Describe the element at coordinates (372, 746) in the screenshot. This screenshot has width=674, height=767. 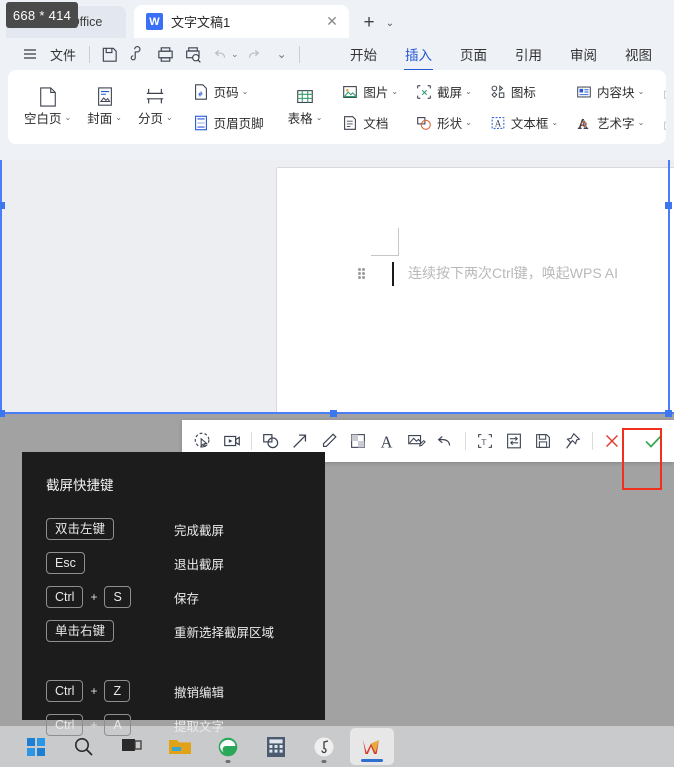
I see `wps-office-icon` at that location.